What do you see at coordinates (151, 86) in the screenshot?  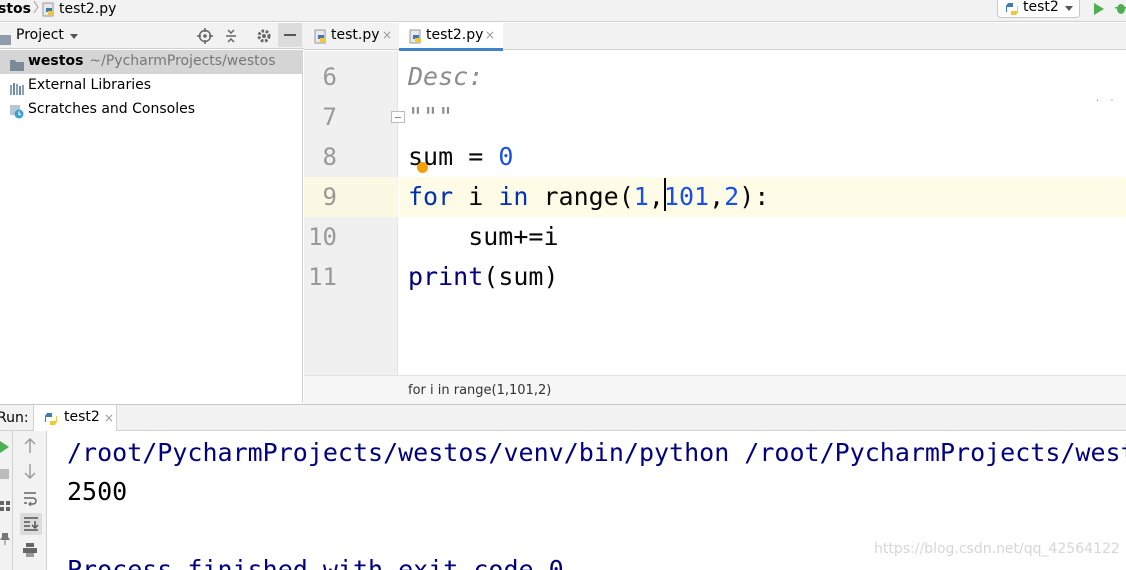 I see `tree-item-external-libraries: External Libraries` at bounding box center [151, 86].